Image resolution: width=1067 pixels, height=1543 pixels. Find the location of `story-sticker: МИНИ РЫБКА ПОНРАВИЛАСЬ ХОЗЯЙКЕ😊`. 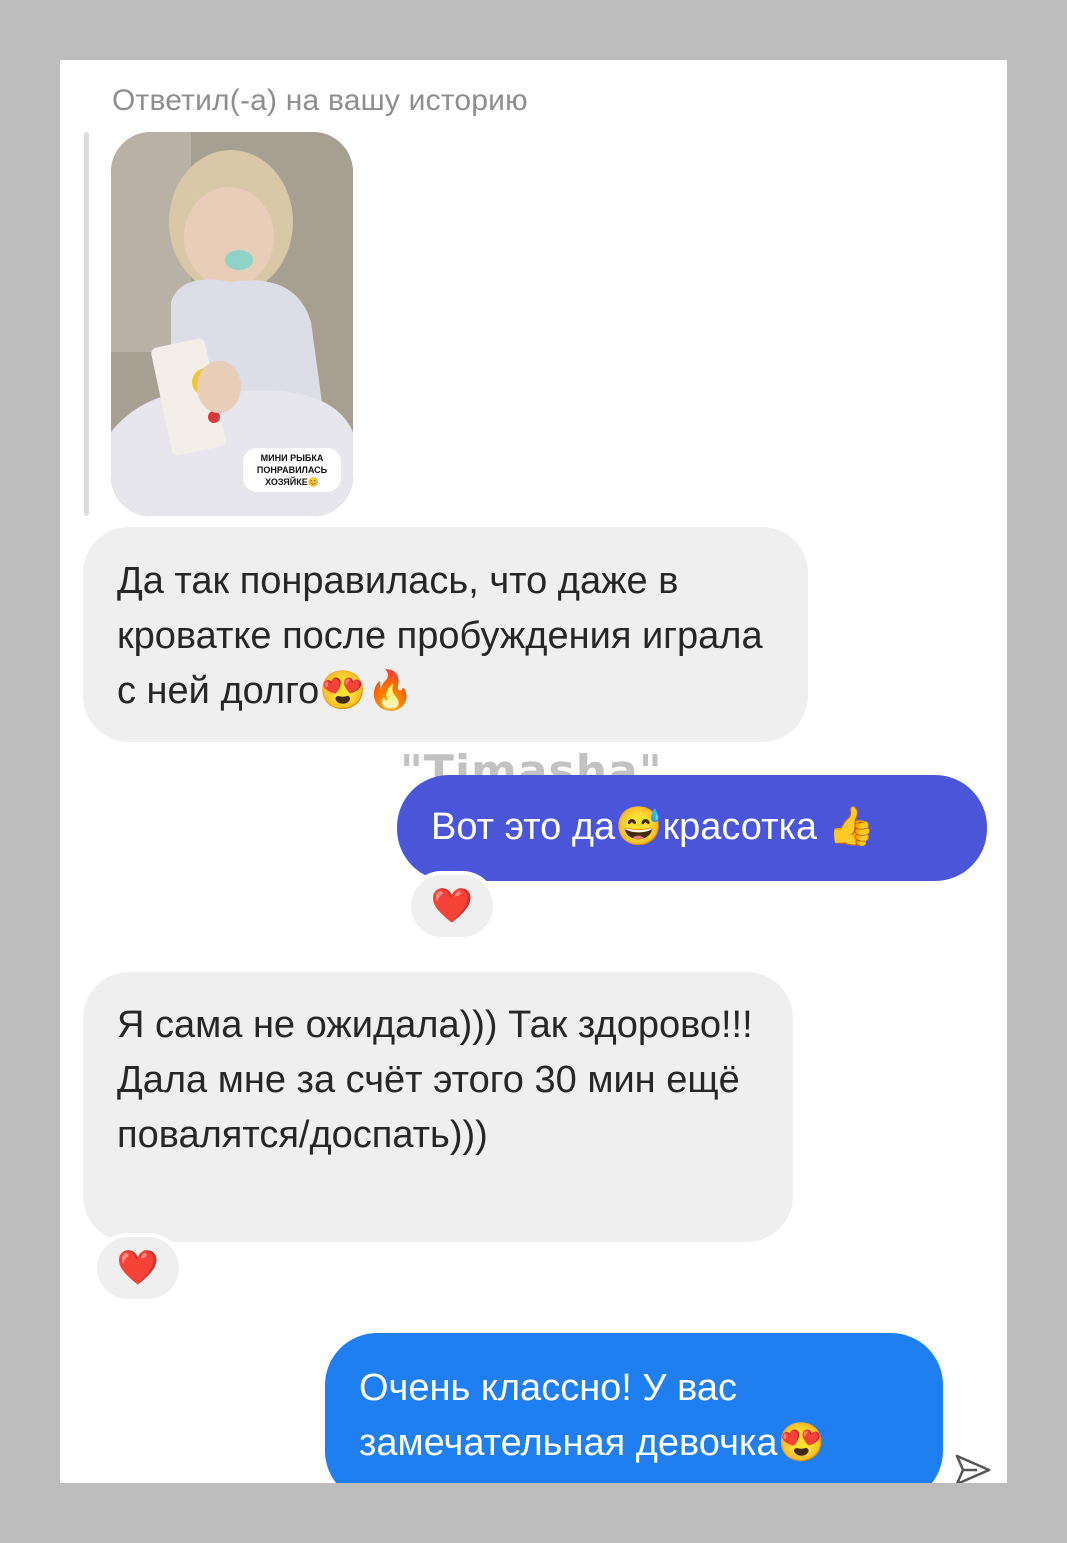

story-sticker: МИНИ РЫБКА ПОНРАВИЛАСЬ ХОЗЯЙКЕ😊 is located at coordinates (292, 470).